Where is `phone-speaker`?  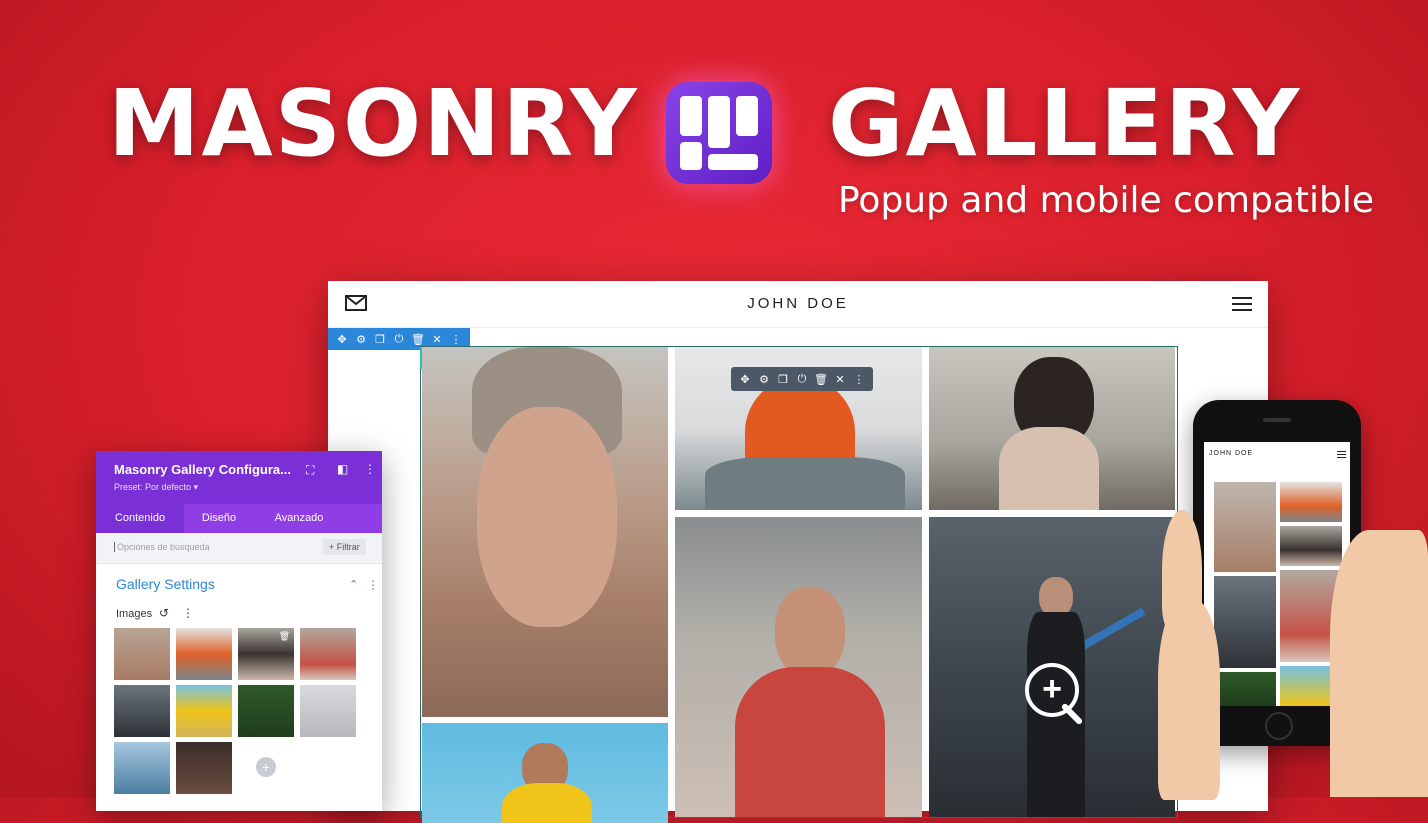
phone-speaker is located at coordinates (1277, 420).